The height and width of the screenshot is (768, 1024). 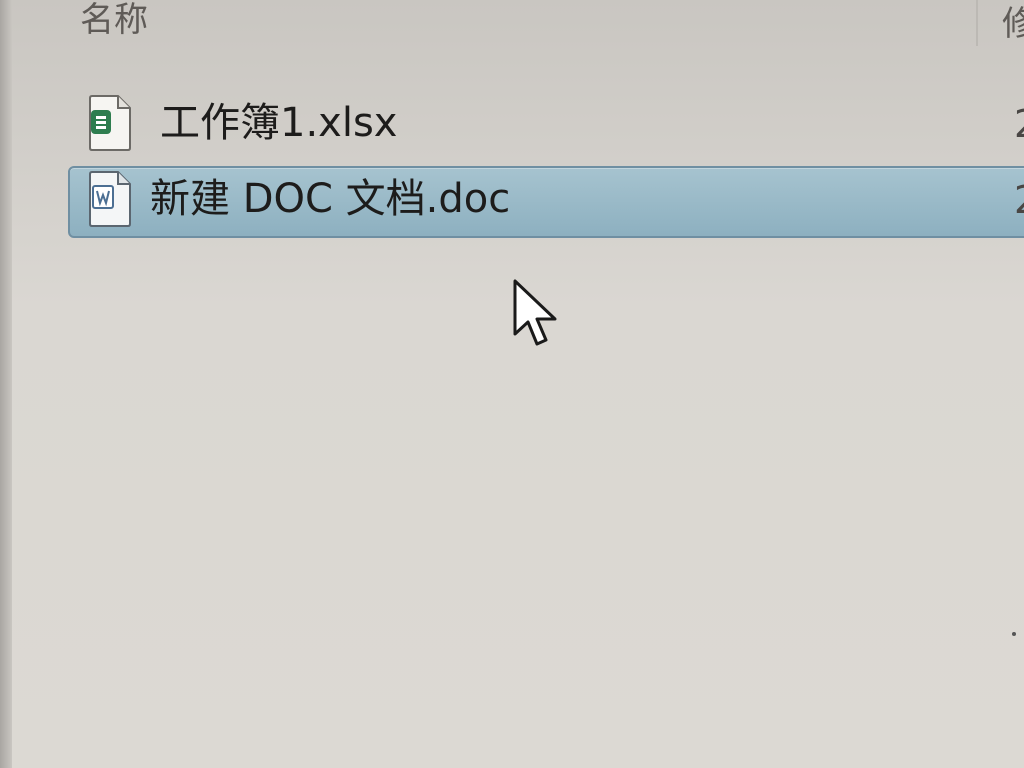 I want to click on file-name: 工作簿1.xlsx, so click(x=278, y=123).